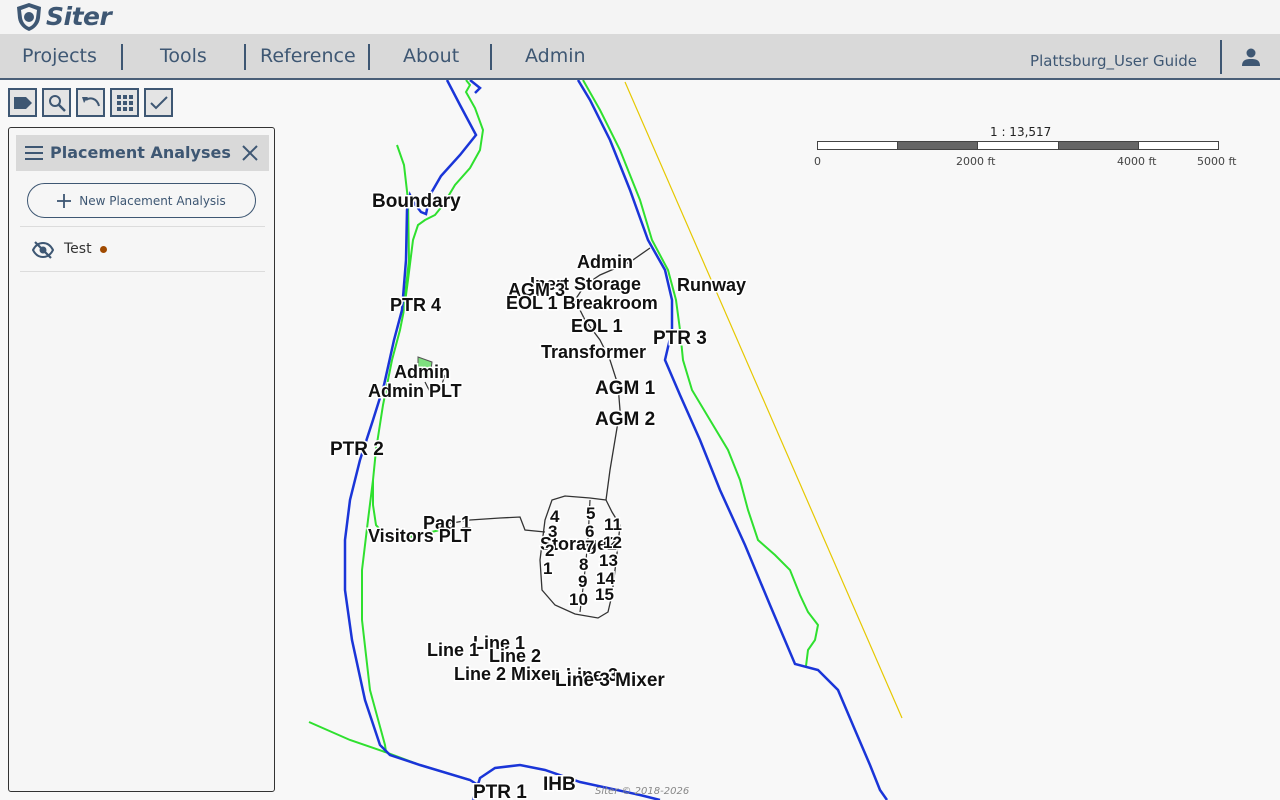 The height and width of the screenshot is (800, 1280). What do you see at coordinates (555, 56) in the screenshot?
I see `nav-admin: Admin` at bounding box center [555, 56].